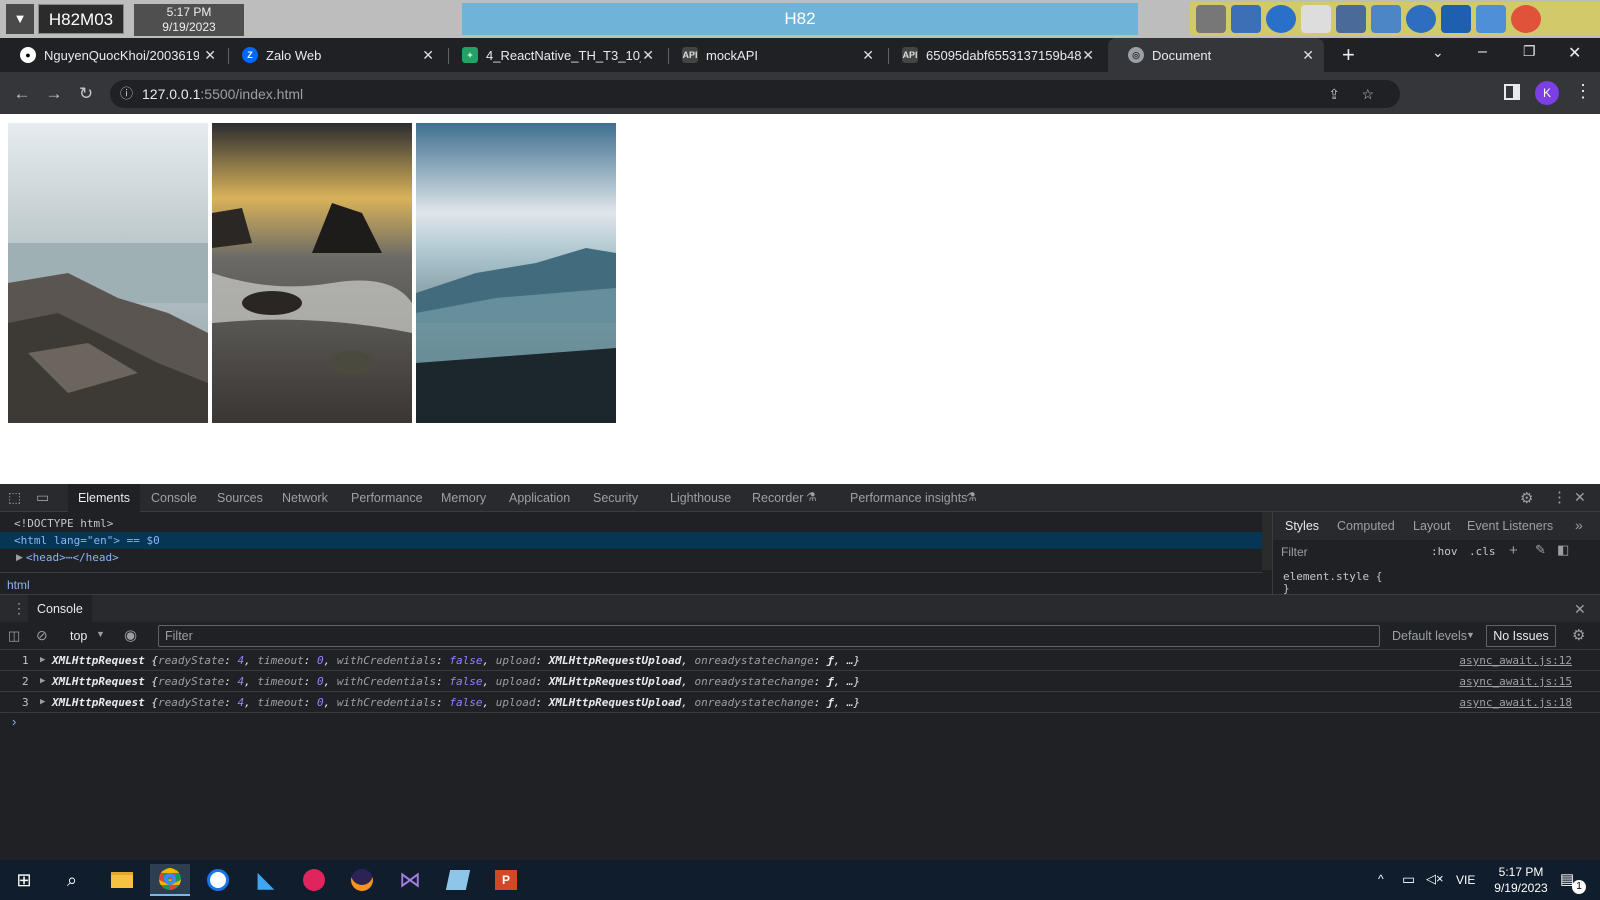  Describe the element at coordinates (1515, 702) in the screenshot. I see `log-source-link: async_await.js:18` at that location.